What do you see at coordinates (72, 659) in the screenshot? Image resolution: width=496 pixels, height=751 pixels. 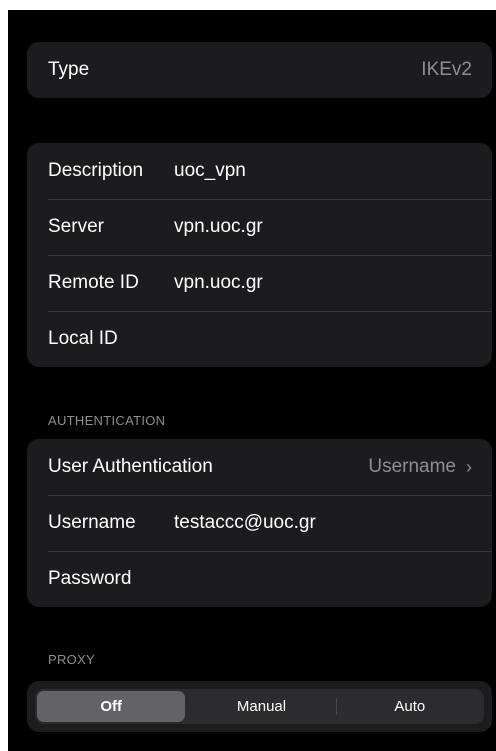 I see `proxy-header: PROXY` at bounding box center [72, 659].